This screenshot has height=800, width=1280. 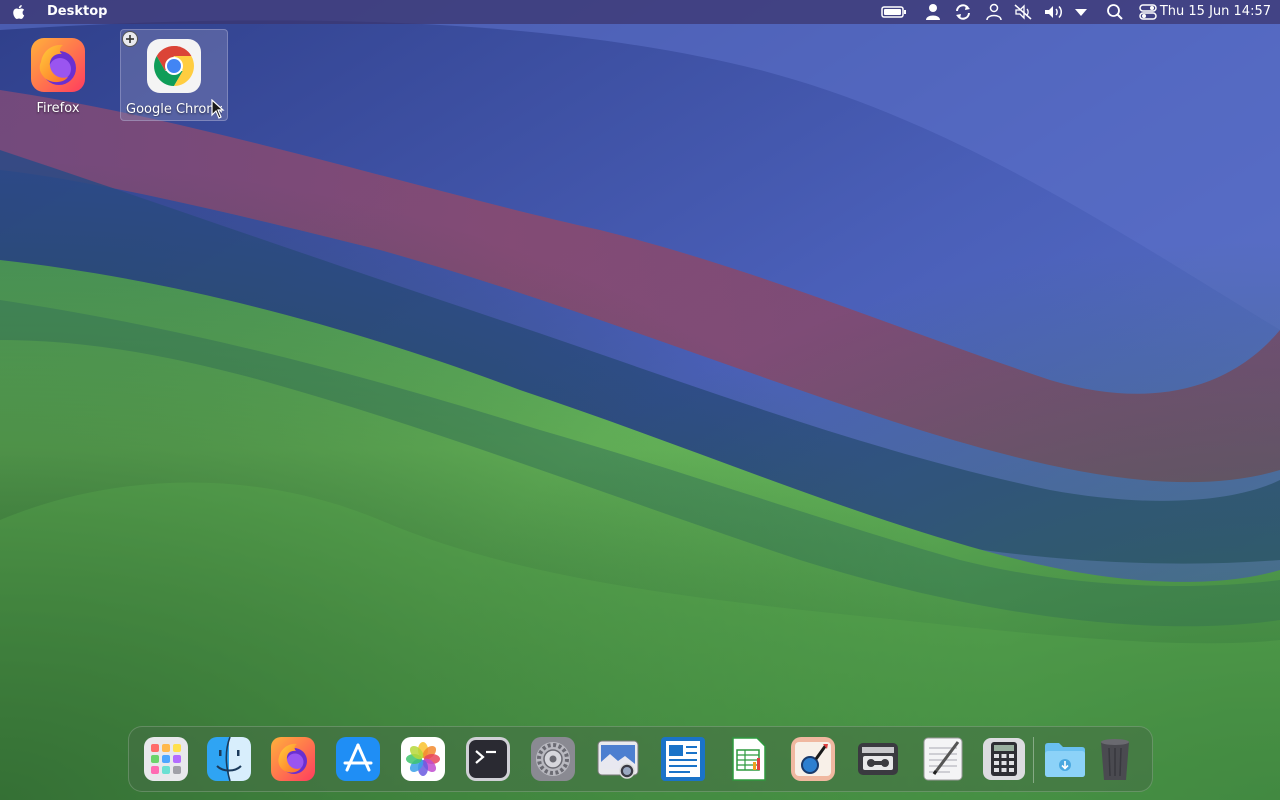 What do you see at coordinates (894, 12) in the screenshot?
I see `battery-icon` at bounding box center [894, 12].